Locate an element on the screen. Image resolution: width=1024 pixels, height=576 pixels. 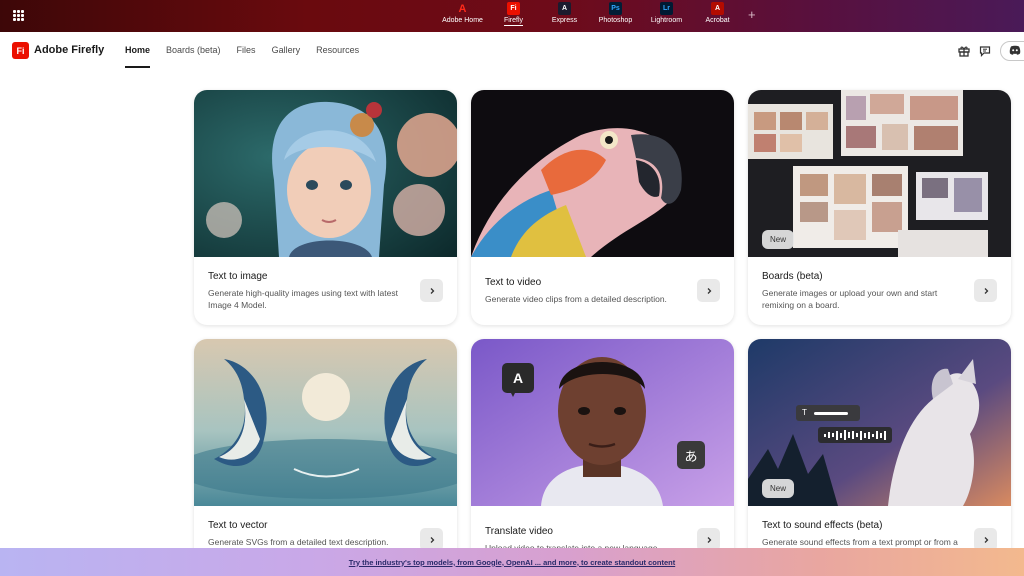
app-express: A Express is located at coordinates (564, 14).